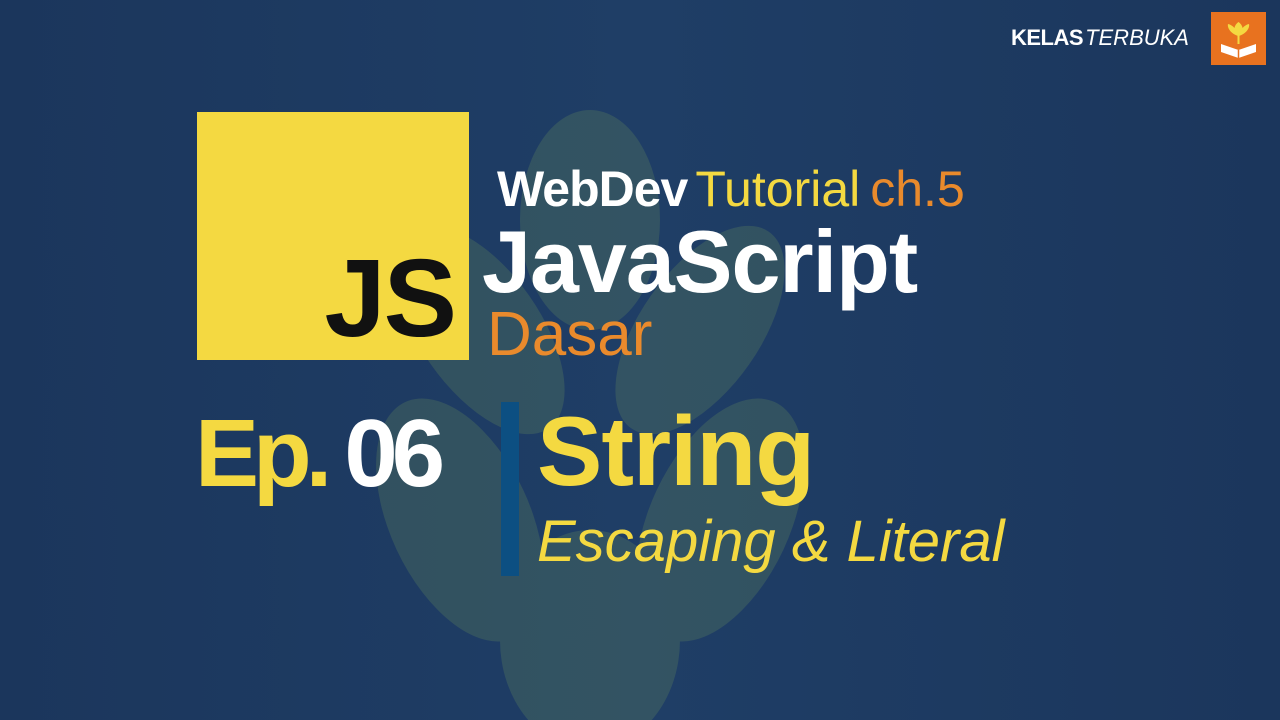 This screenshot has width=1280, height=720. I want to click on episode-heading: Ep. 06, so click(320, 454).